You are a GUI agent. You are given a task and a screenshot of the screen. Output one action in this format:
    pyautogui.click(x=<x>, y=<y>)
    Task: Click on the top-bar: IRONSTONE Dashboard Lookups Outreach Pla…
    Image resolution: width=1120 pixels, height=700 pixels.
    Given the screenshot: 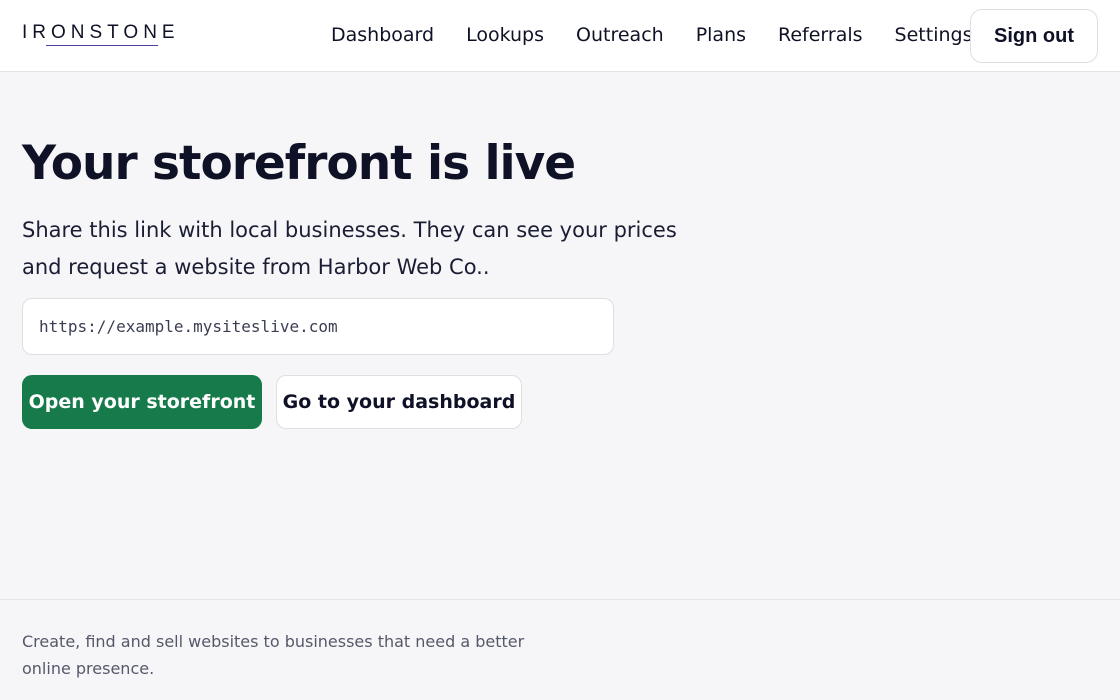 What is the action you would take?
    pyautogui.click(x=560, y=36)
    